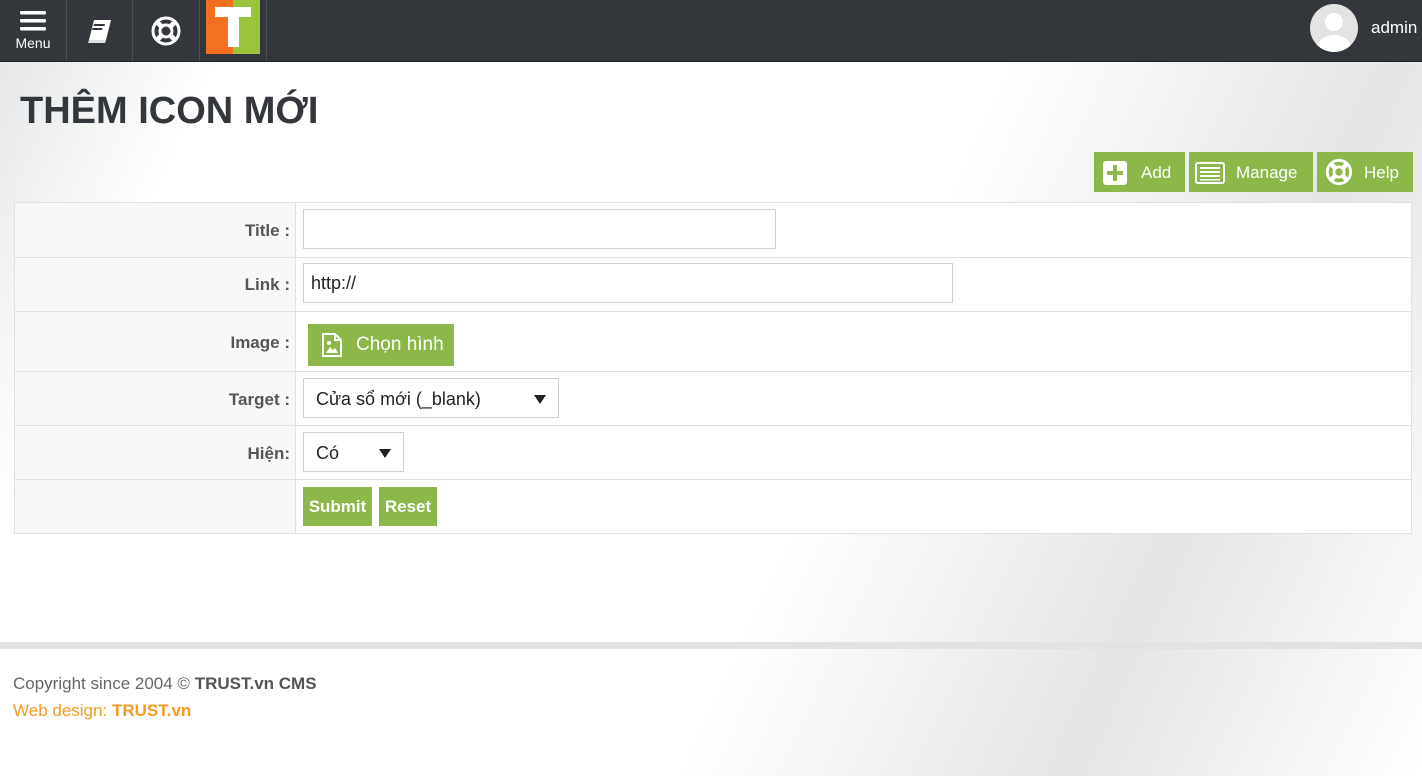 This screenshot has height=776, width=1422. I want to click on plus-square-icon, so click(1115, 173).